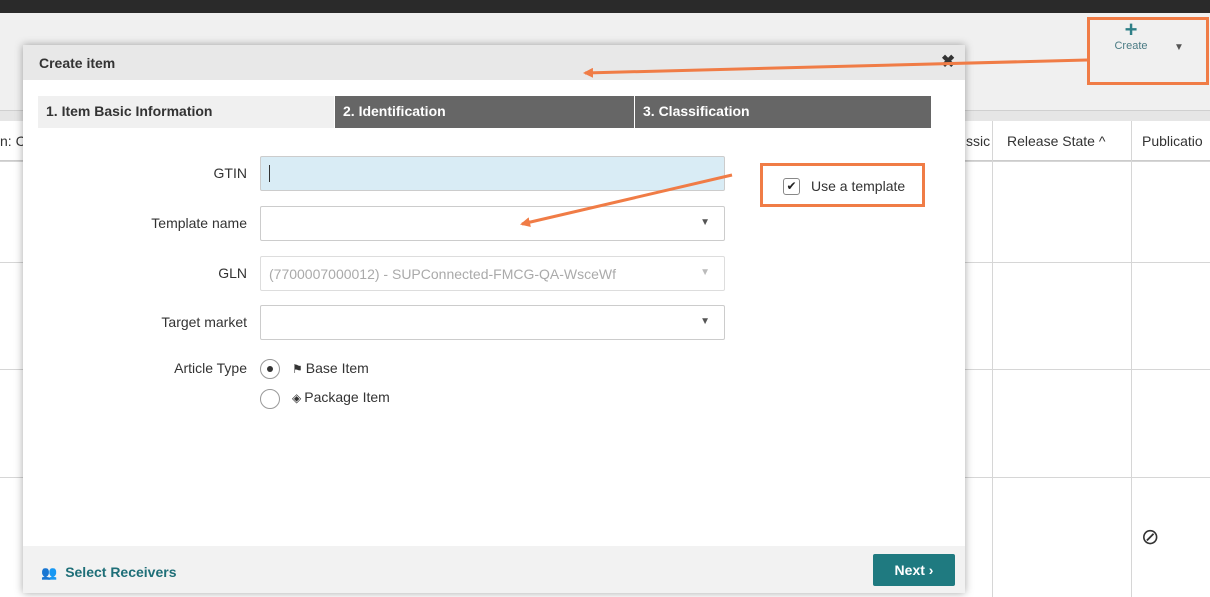  I want to click on article-type-label: Article Type, so click(210, 368).